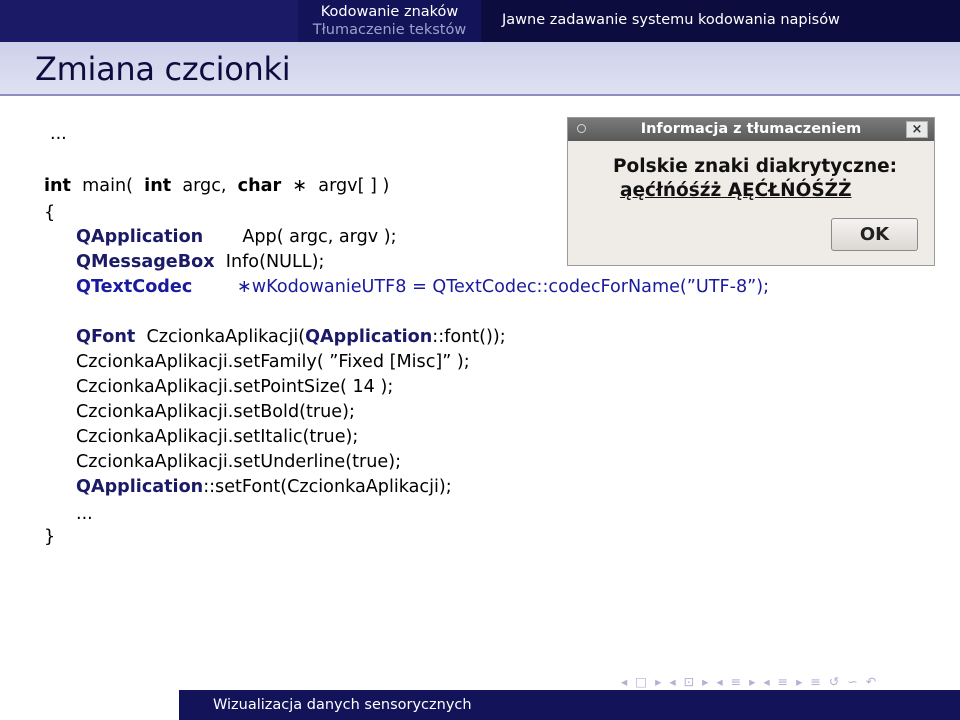  What do you see at coordinates (672, 681) in the screenshot?
I see `nav-prev-subsection-icon: ◂` at bounding box center [672, 681].